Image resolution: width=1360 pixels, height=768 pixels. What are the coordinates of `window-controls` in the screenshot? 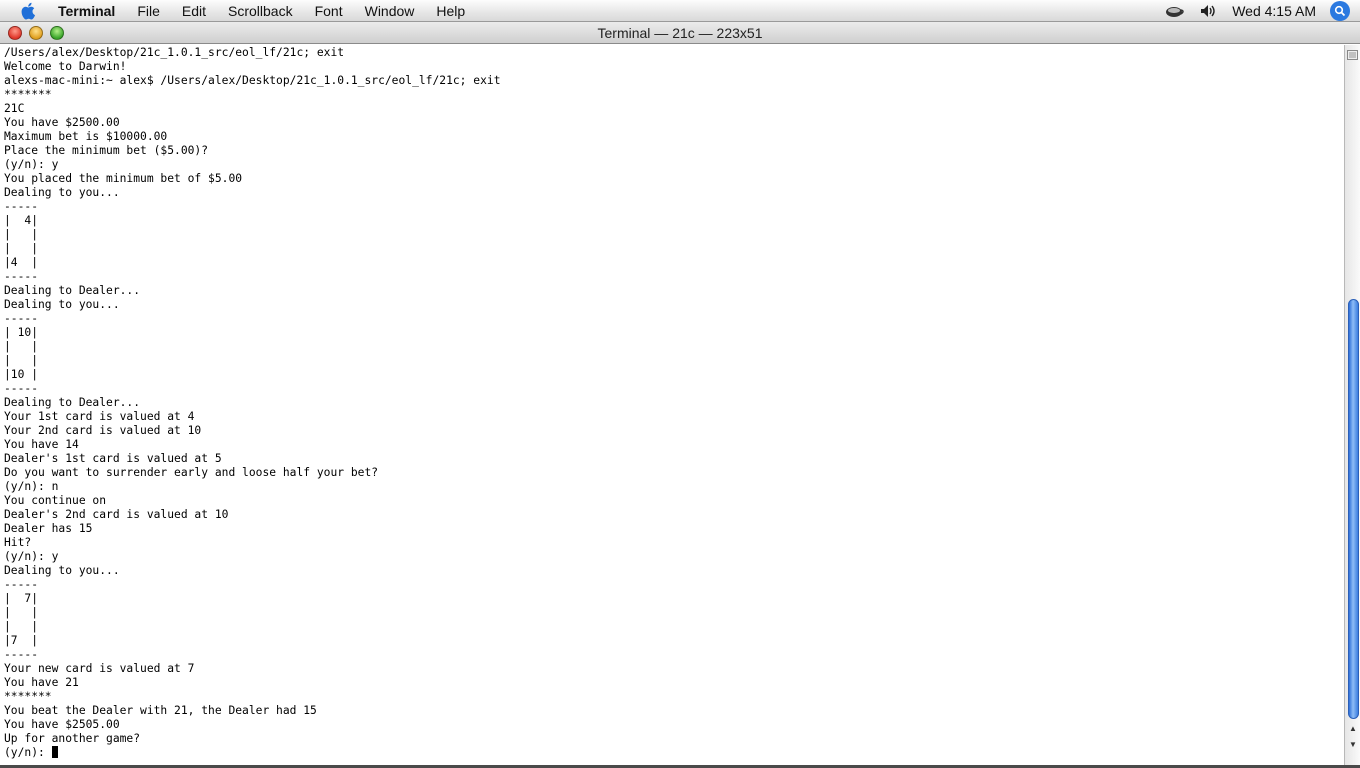 It's located at (39, 32).